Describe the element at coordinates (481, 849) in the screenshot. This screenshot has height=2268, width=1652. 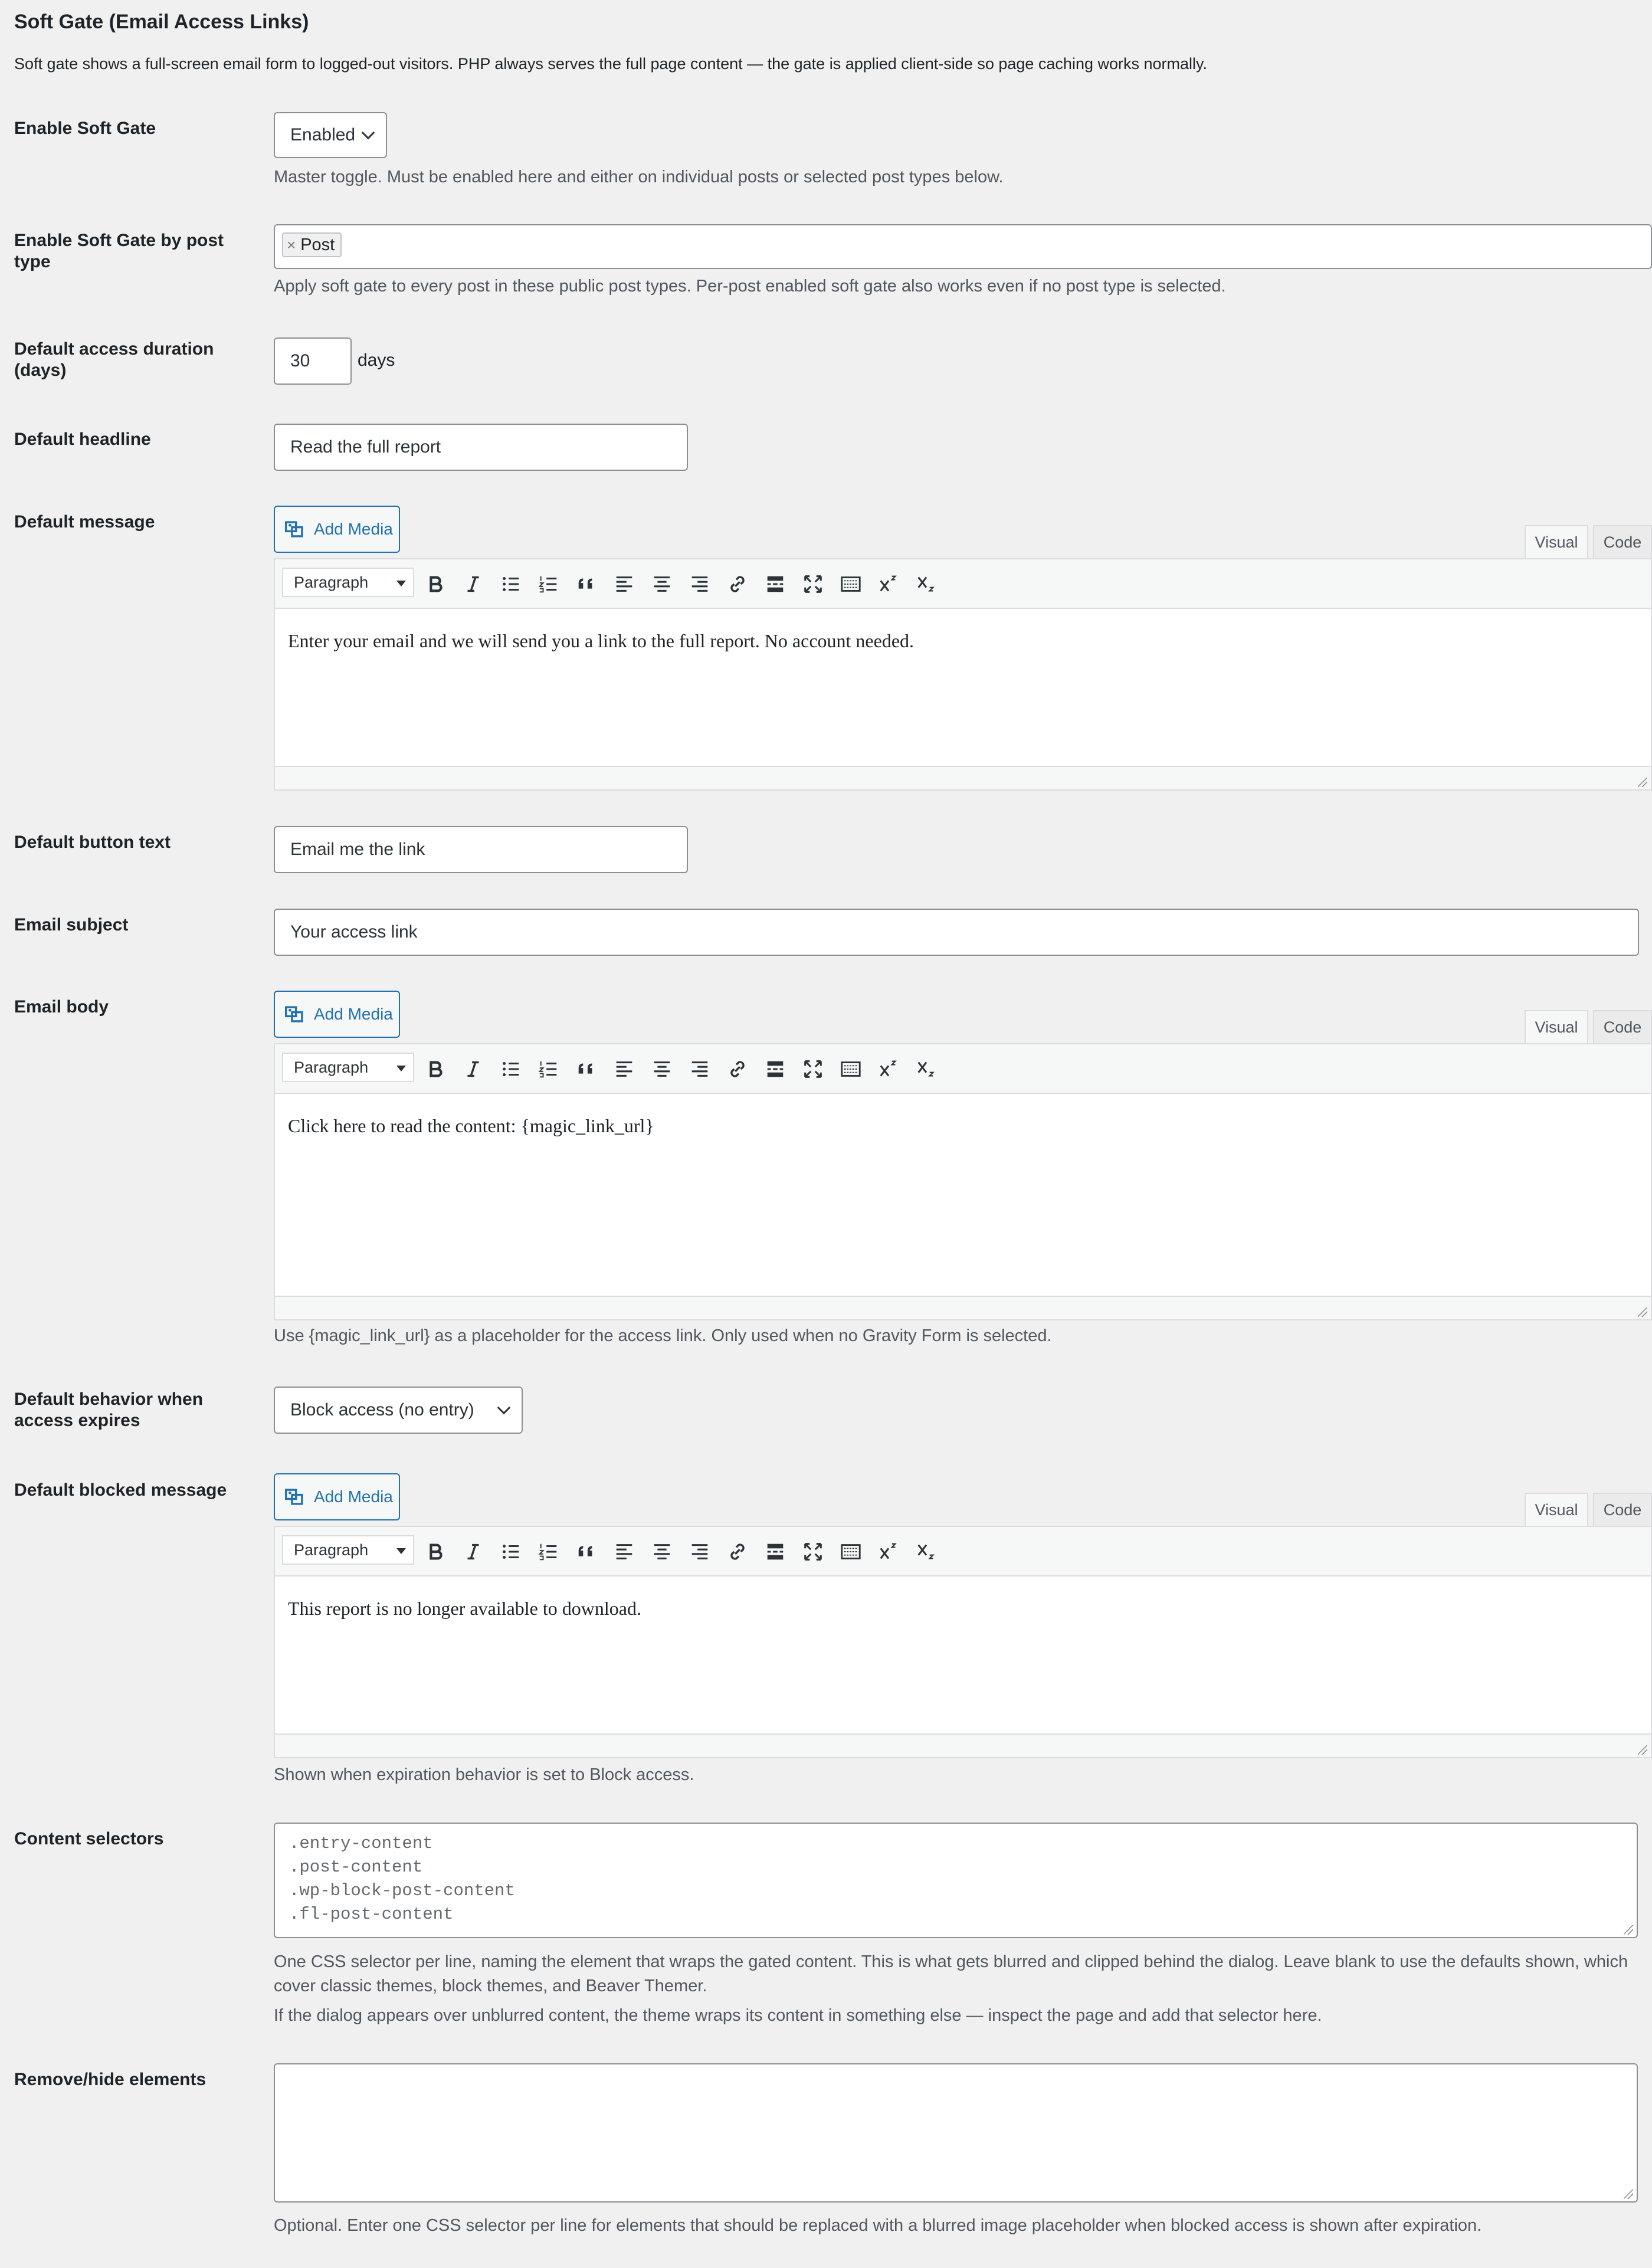
I see `button-text-input: Email me the link` at that location.